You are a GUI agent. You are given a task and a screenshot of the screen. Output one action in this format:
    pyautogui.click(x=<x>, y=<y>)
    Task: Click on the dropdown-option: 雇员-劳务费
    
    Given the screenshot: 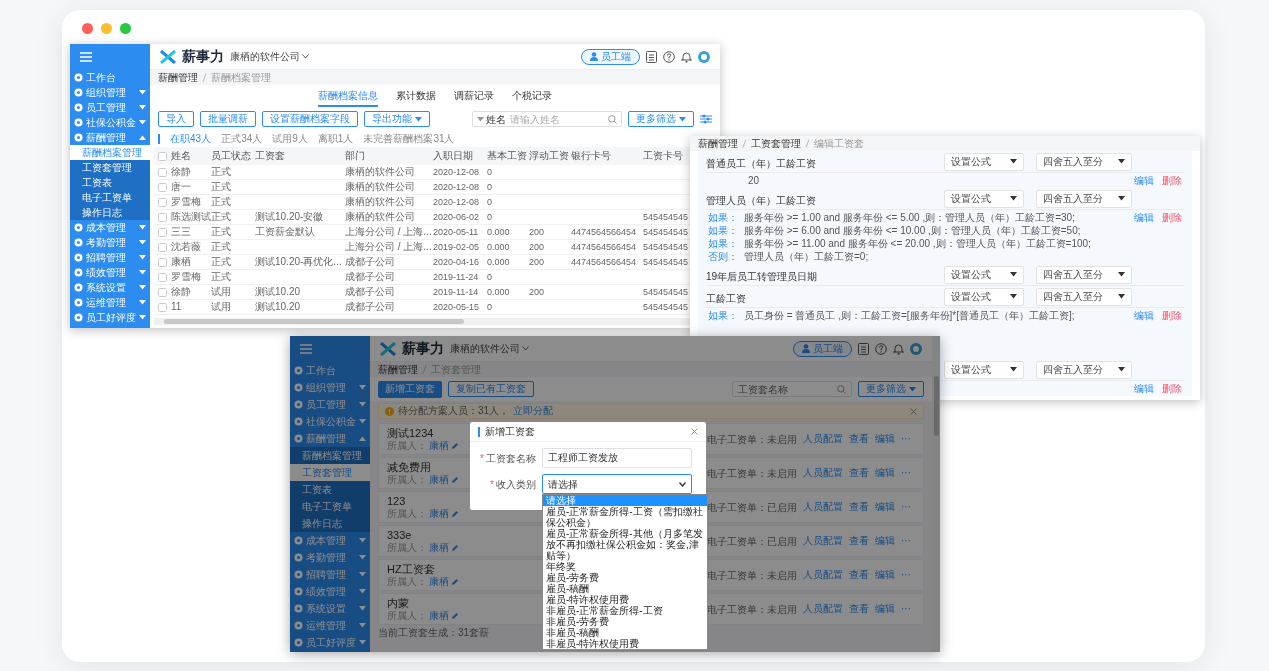 What is the action you would take?
    pyautogui.click(x=625, y=577)
    